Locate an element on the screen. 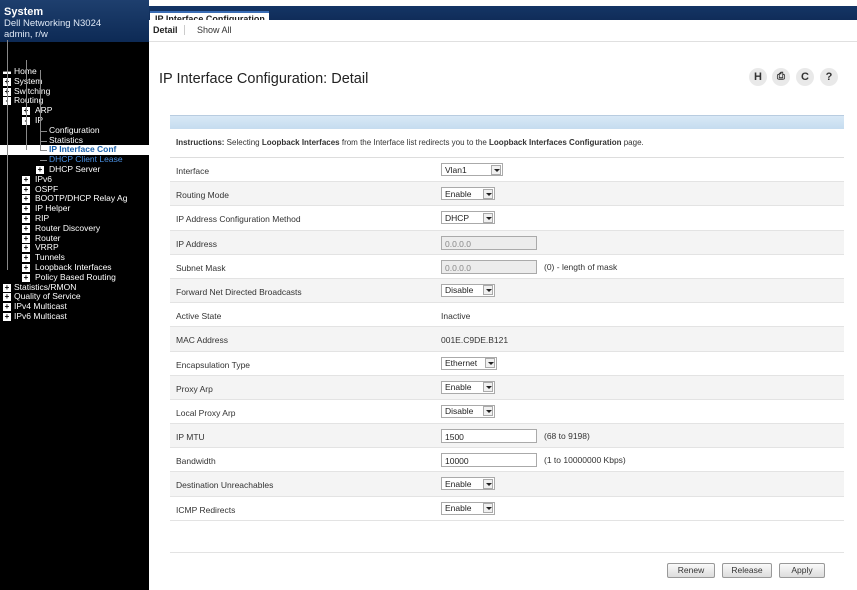 This screenshot has height=590, width=857. instructions-bold: Loopback Interfaces is located at coordinates (300, 142).